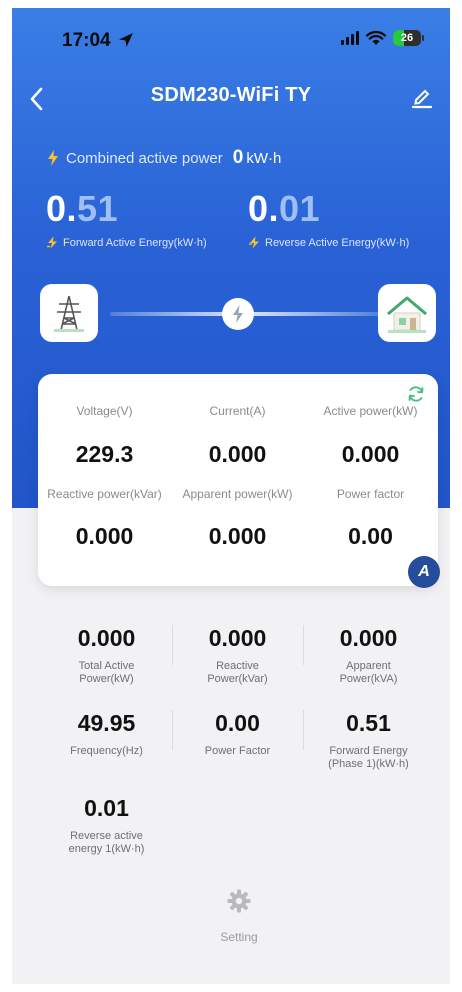 The width and height of the screenshot is (462, 992). What do you see at coordinates (237, 655) in the screenshot?
I see `stat-reactive-power: 0.000 Reactive Power(kVar)` at bounding box center [237, 655].